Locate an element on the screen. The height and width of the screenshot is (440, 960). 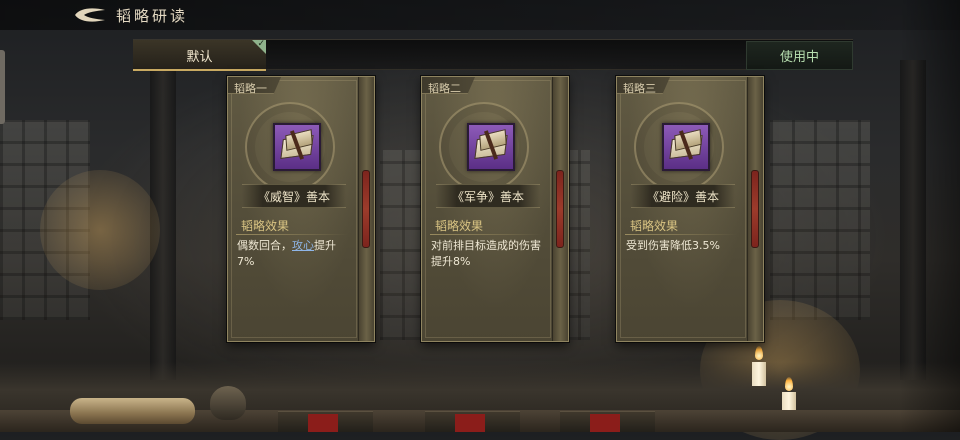
tactics-card-3: 韬略三 《避险》善本 韬略效果 受到伤害降低3.5% is located at coordinates (690, 209).